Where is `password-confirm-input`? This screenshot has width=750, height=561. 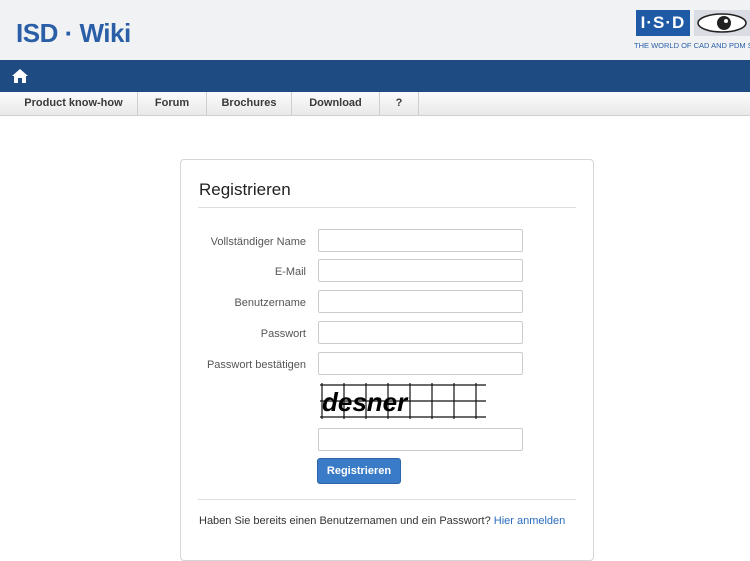
password-confirm-input is located at coordinates (420, 363).